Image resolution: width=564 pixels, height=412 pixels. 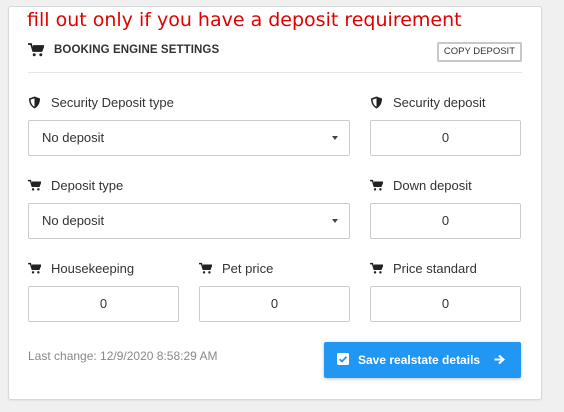 What do you see at coordinates (189, 221) in the screenshot?
I see `deposit-type-select: No deposit` at bounding box center [189, 221].